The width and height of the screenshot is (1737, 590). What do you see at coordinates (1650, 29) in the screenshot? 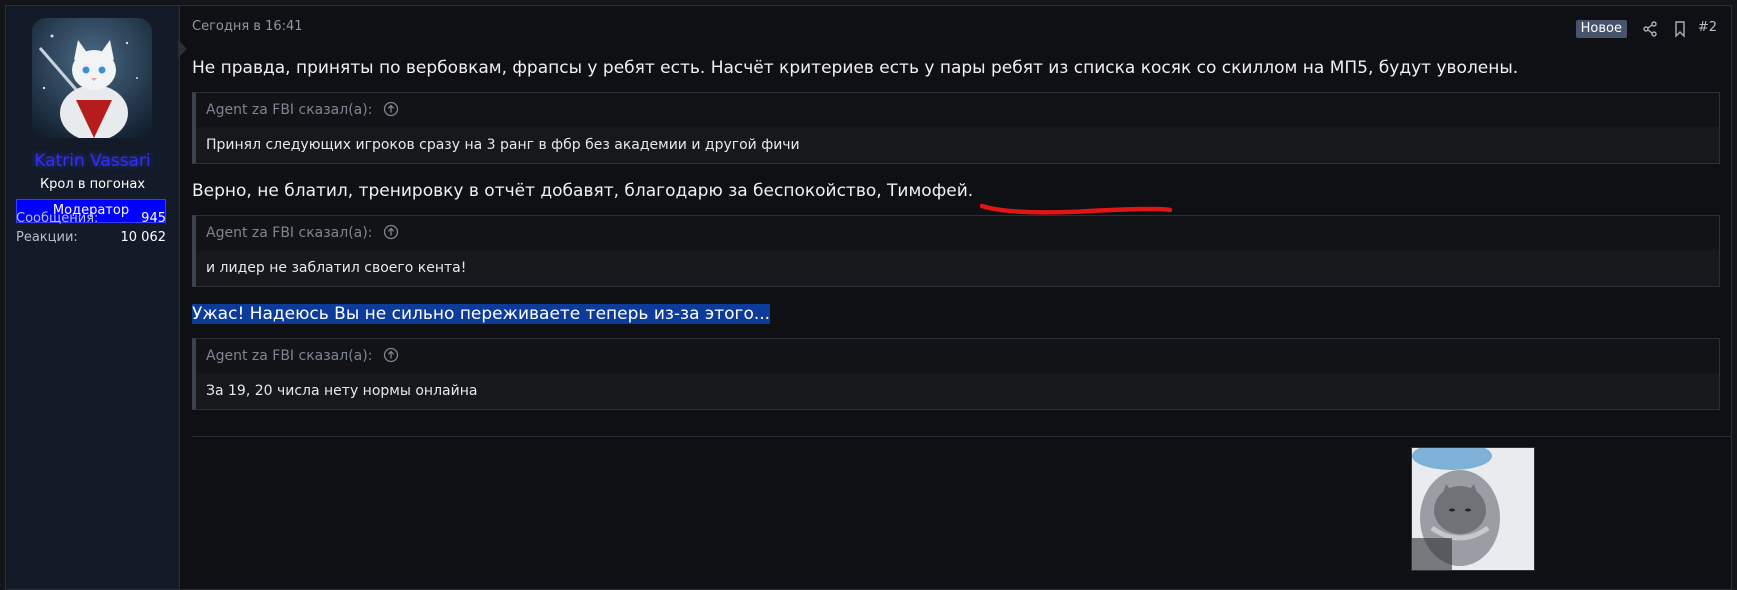
I see `share-icon` at bounding box center [1650, 29].